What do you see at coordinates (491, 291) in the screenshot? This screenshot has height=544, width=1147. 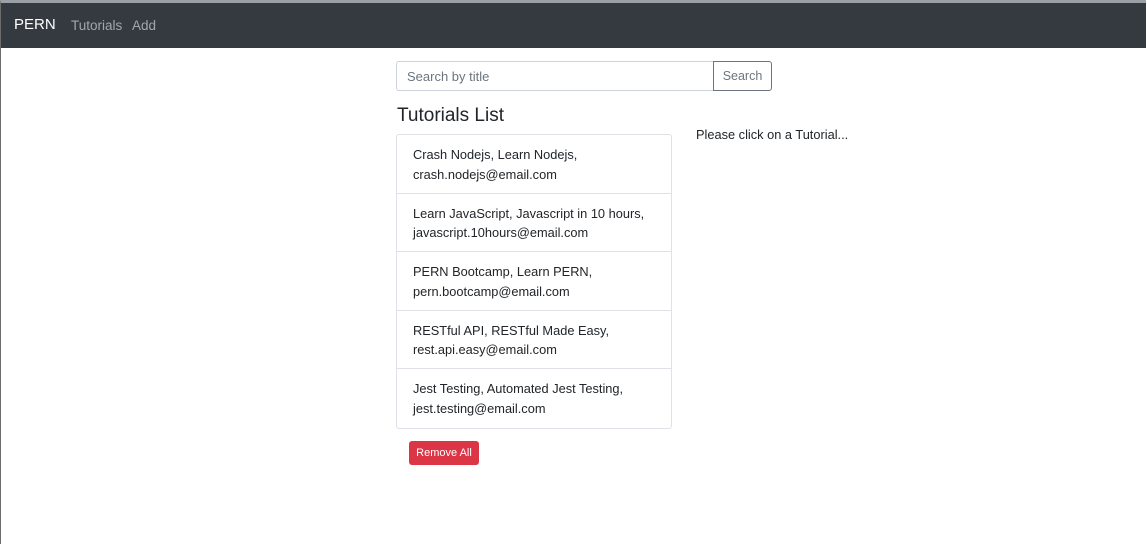 I see `list-item-email: pern.bootcamp@email.com` at bounding box center [491, 291].